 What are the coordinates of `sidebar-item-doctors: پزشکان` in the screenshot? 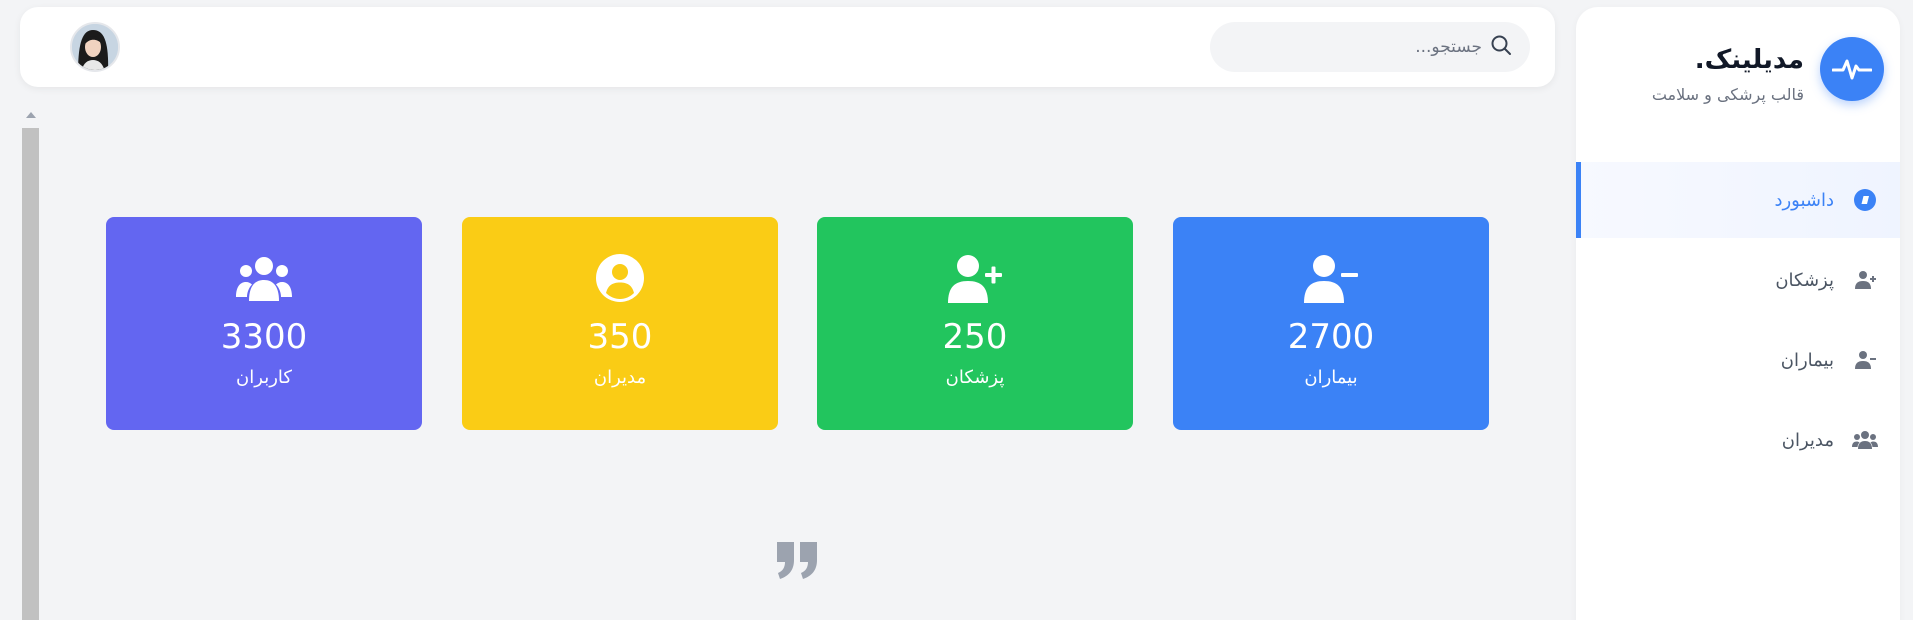 It's located at (1738, 280).